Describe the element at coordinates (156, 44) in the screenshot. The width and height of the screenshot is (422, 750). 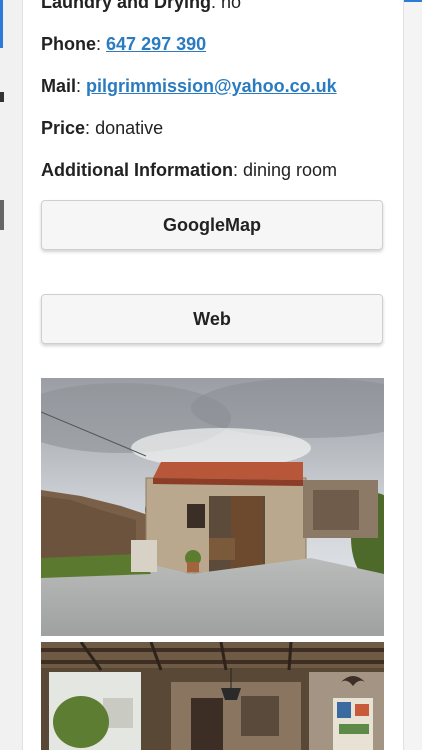
I see `phone-link: 647 297 390` at that location.